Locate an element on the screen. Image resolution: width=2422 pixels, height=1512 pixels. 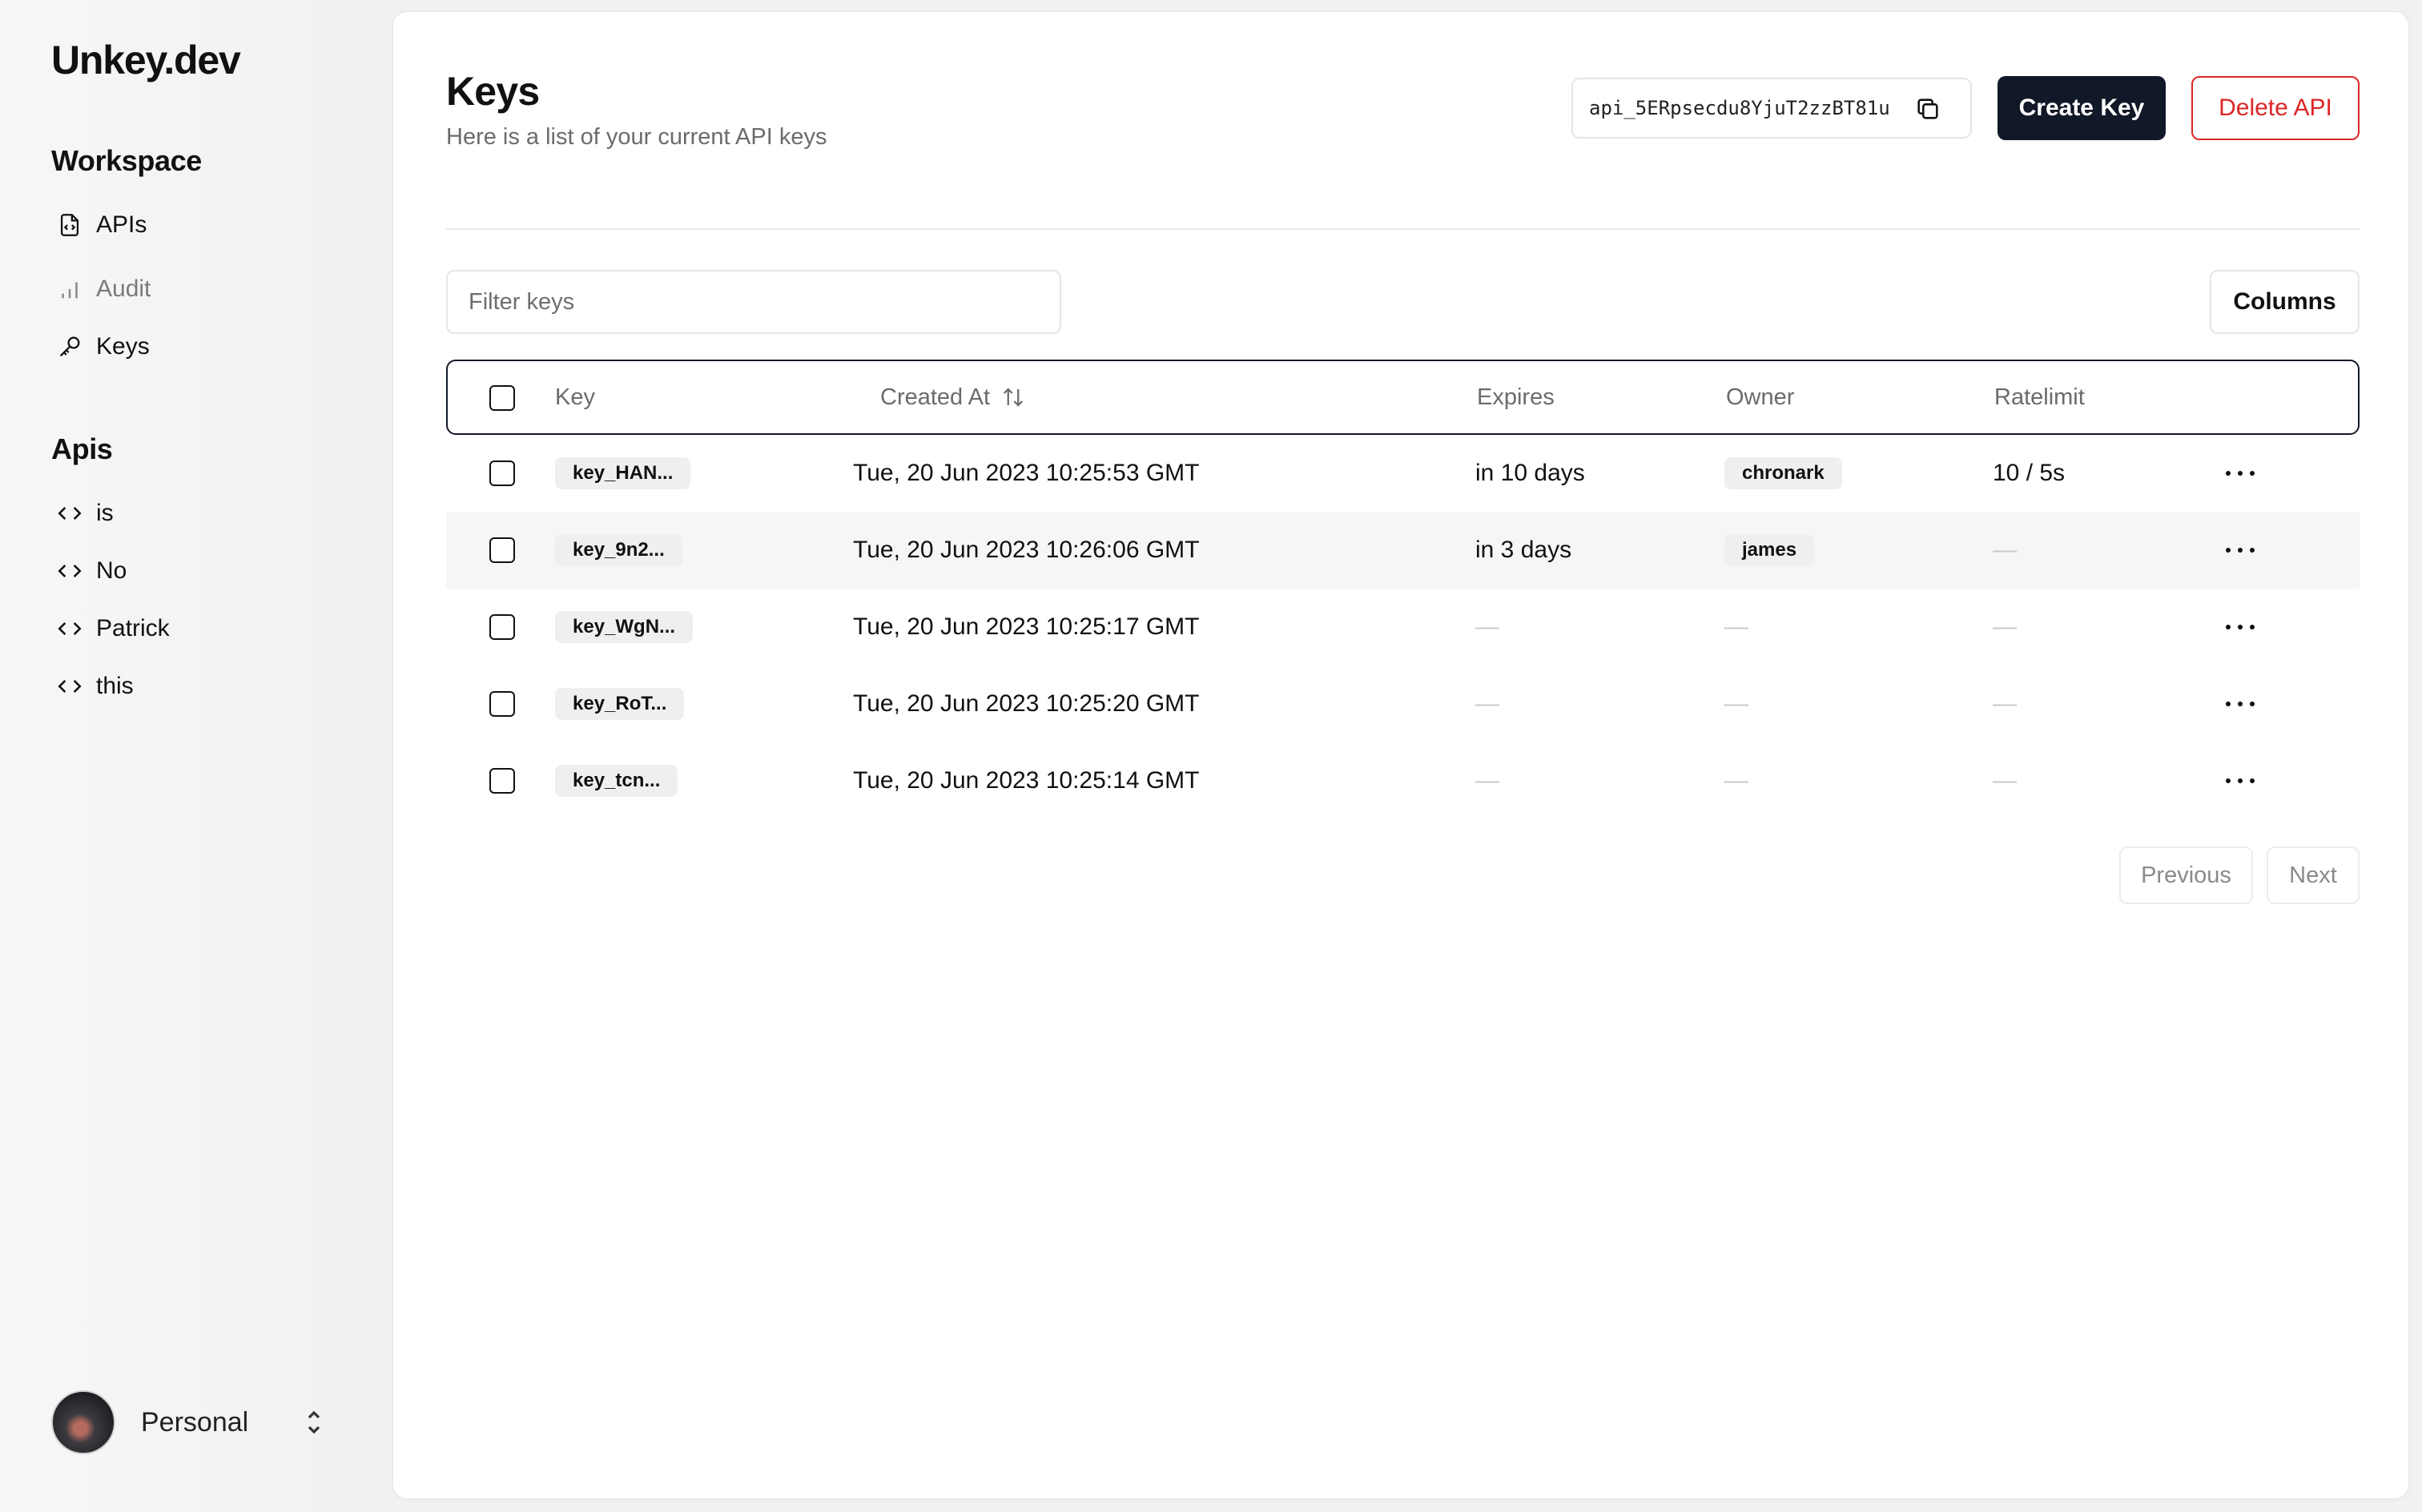
ratelimit-cell: 10 / 5s is located at coordinates (2029, 473).